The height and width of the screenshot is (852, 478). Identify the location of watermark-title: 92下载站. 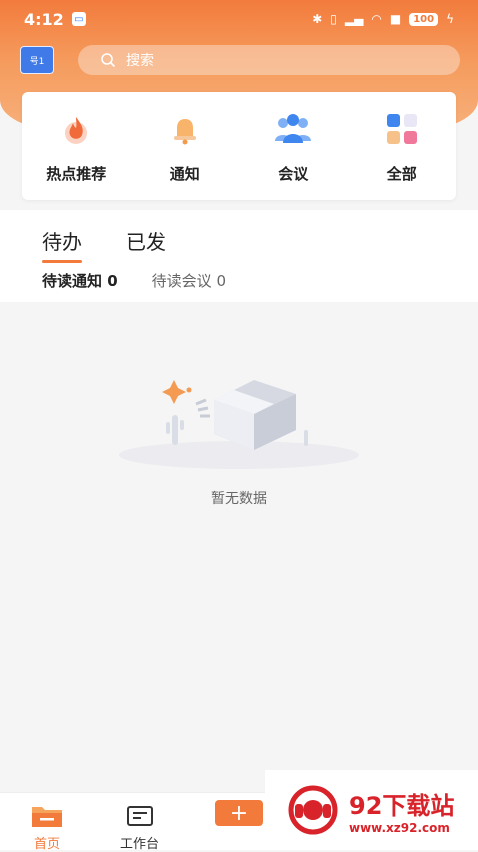
(402, 805).